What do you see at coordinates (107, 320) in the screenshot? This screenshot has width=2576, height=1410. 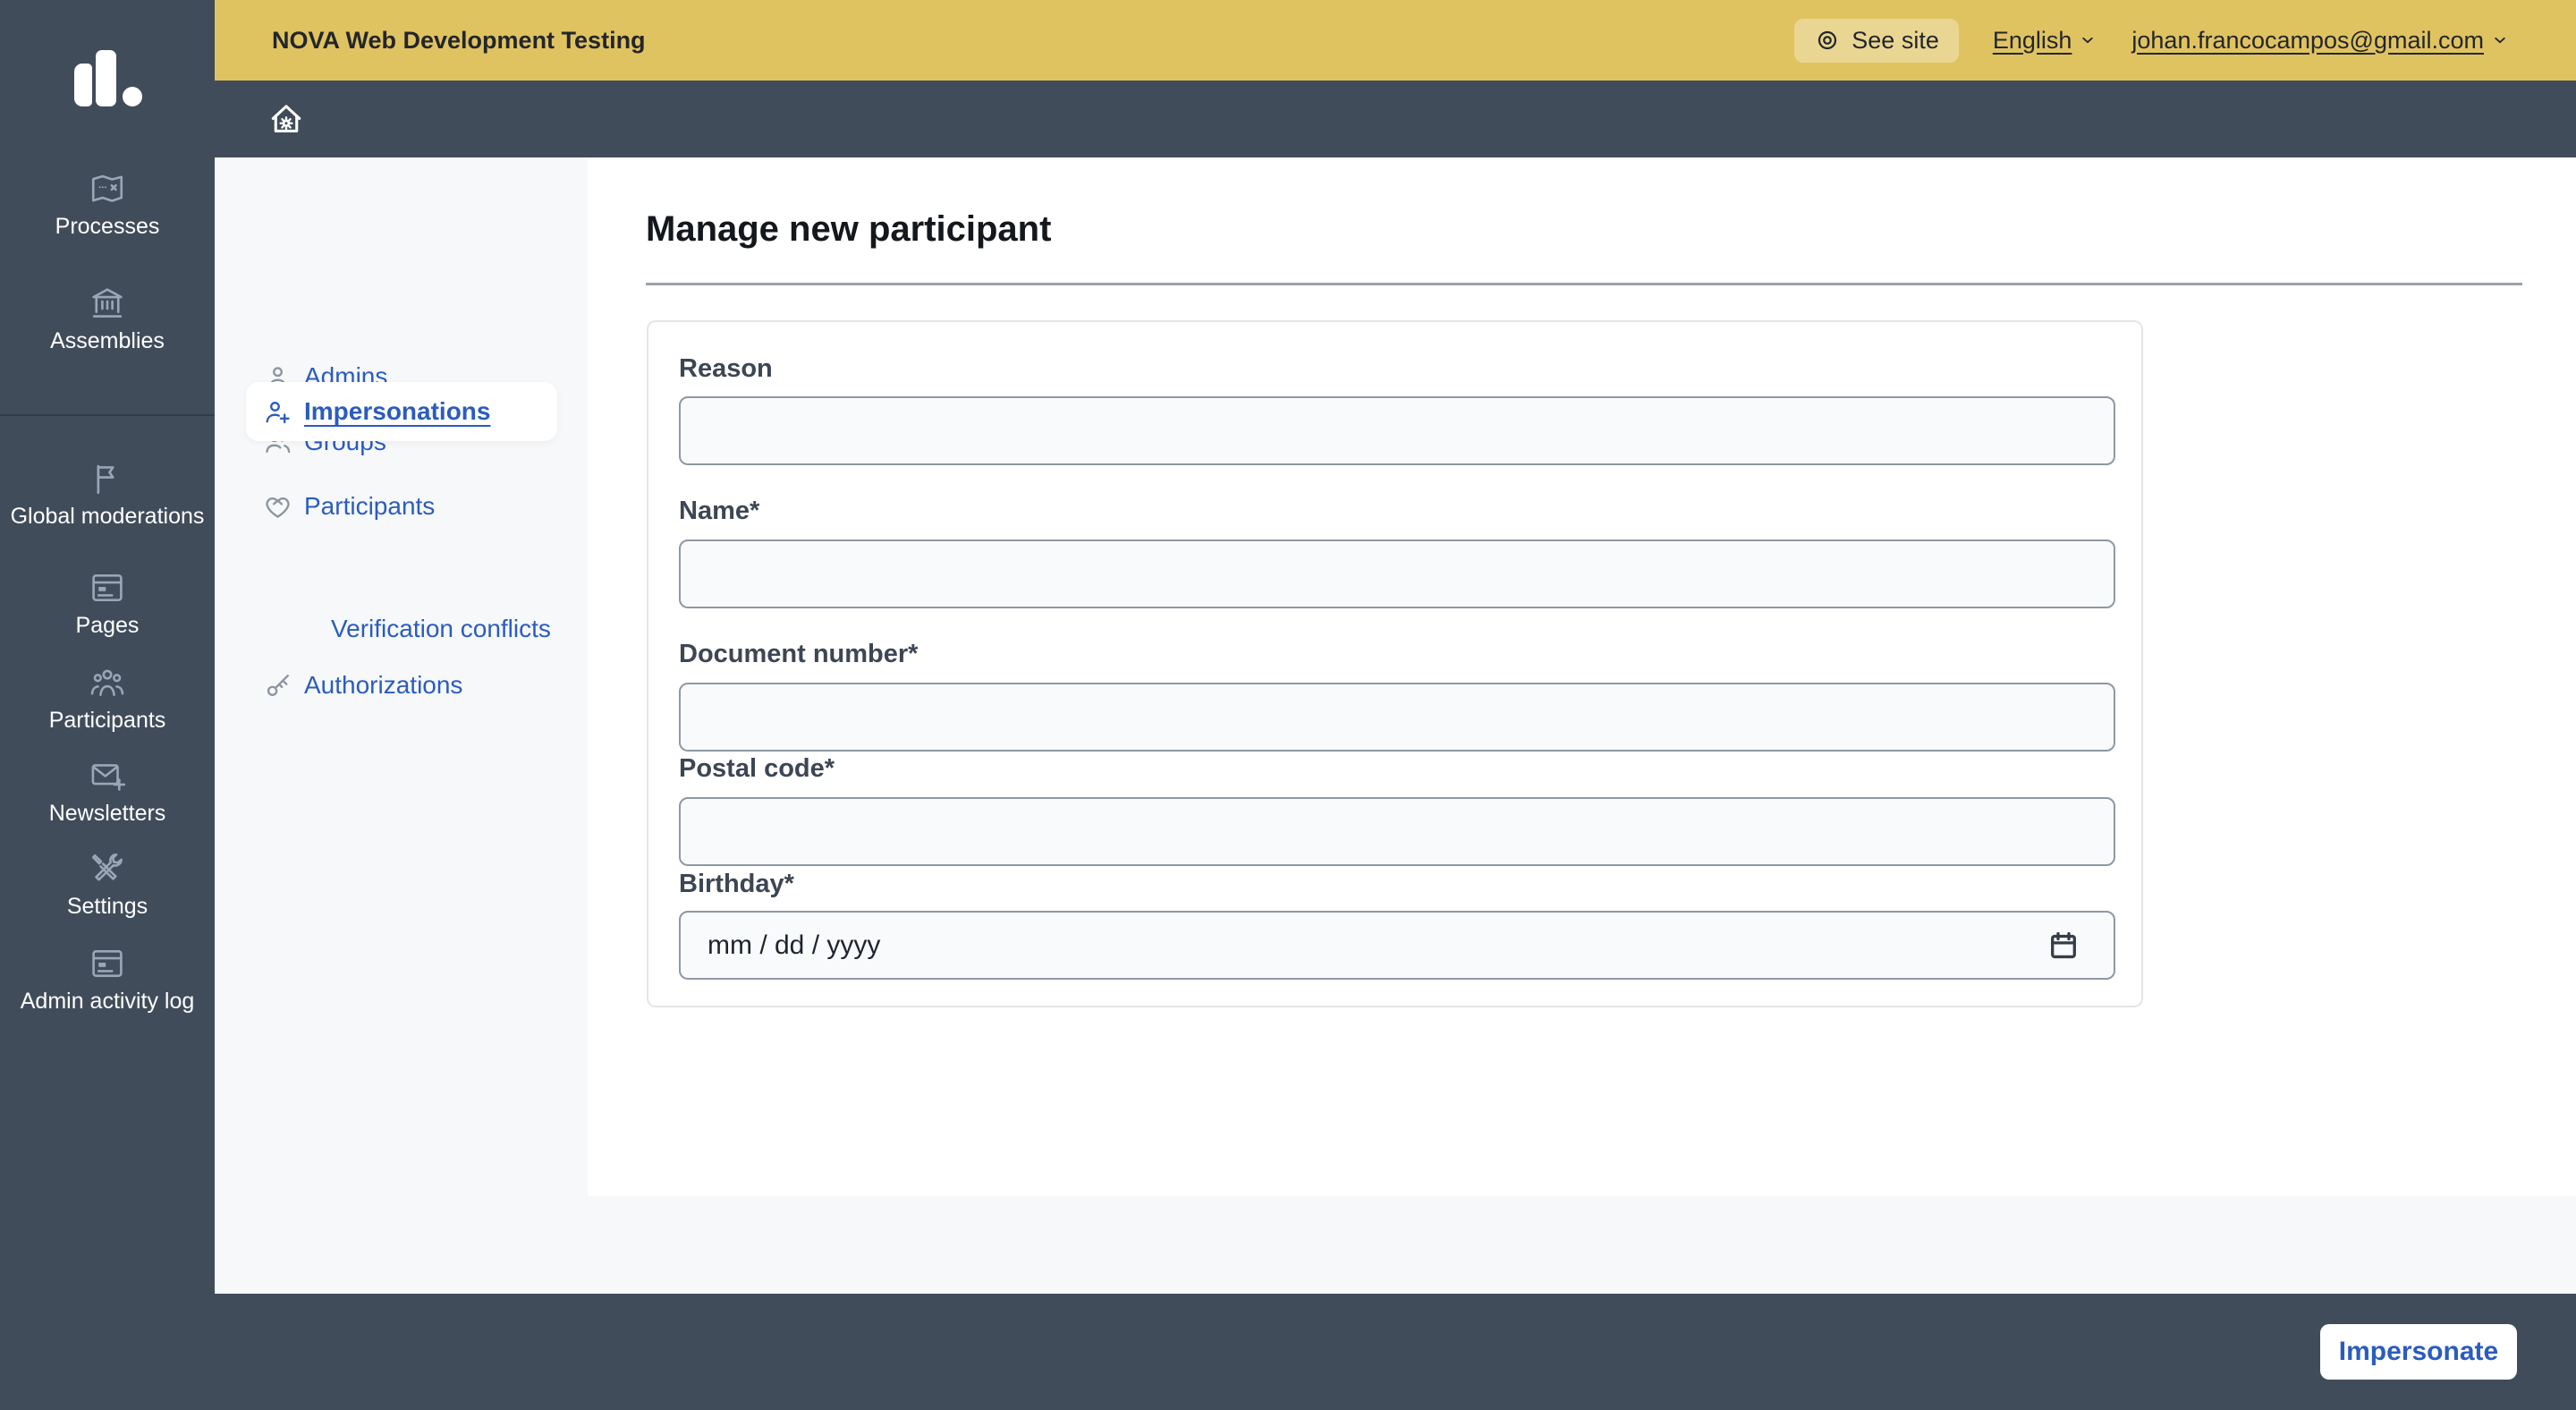 I see `sidebar-item-assemblies: Assemblies` at bounding box center [107, 320].